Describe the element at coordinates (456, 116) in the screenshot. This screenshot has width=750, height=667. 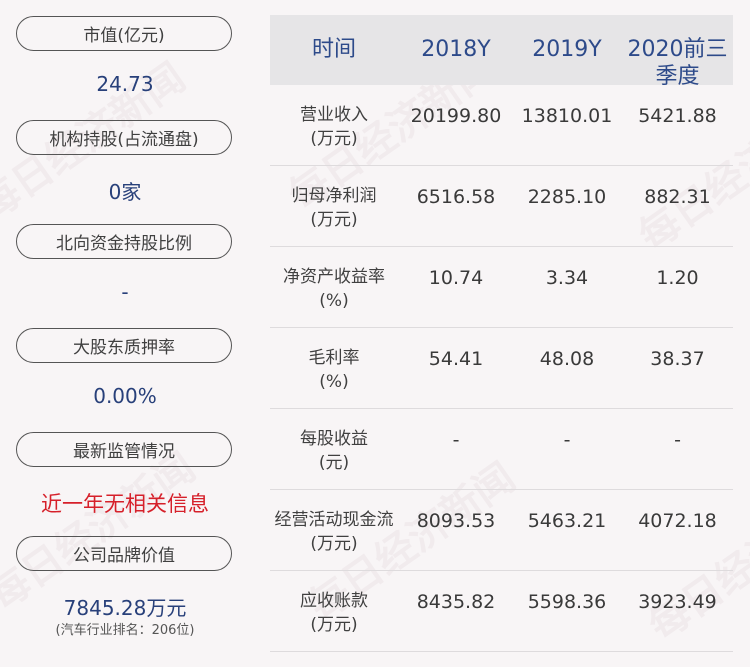
I see `table-cell: 20199.80` at that location.